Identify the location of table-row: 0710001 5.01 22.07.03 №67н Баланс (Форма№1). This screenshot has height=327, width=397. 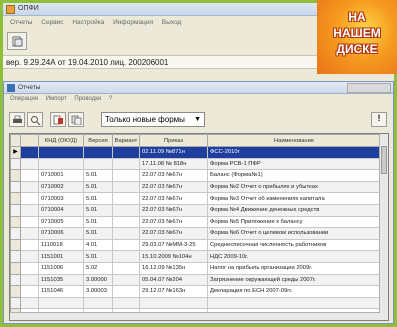
(195, 175).